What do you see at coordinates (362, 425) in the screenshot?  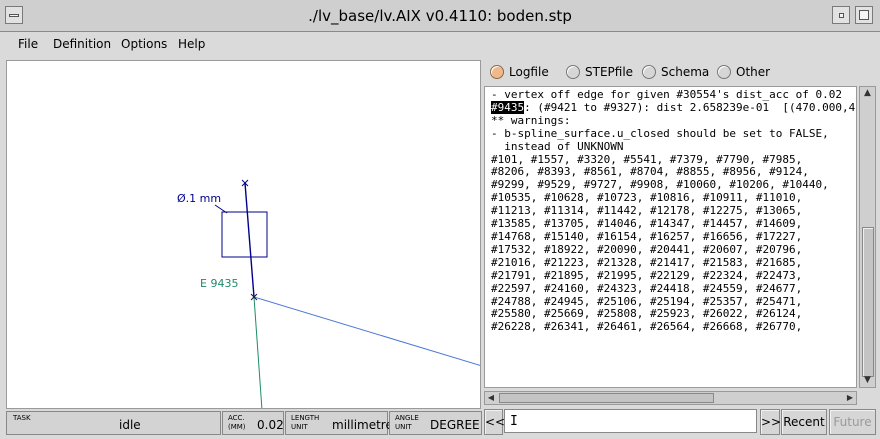 I see `length-unit-value: millimetre` at bounding box center [362, 425].